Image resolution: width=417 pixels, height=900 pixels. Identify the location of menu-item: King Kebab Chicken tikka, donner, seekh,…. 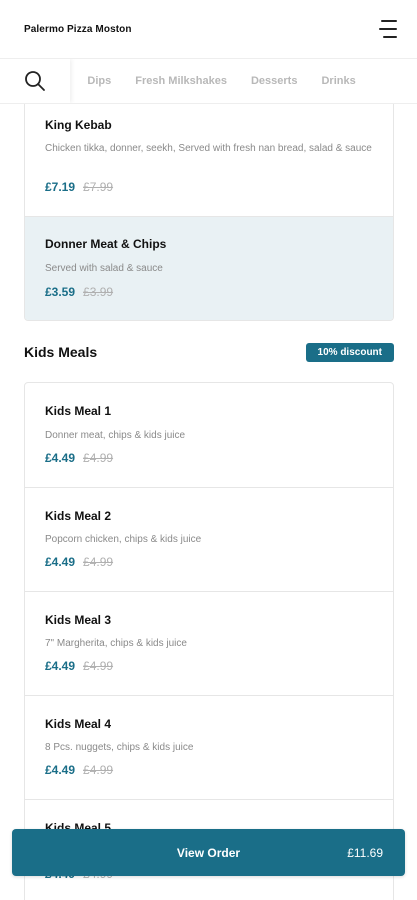
(209, 151).